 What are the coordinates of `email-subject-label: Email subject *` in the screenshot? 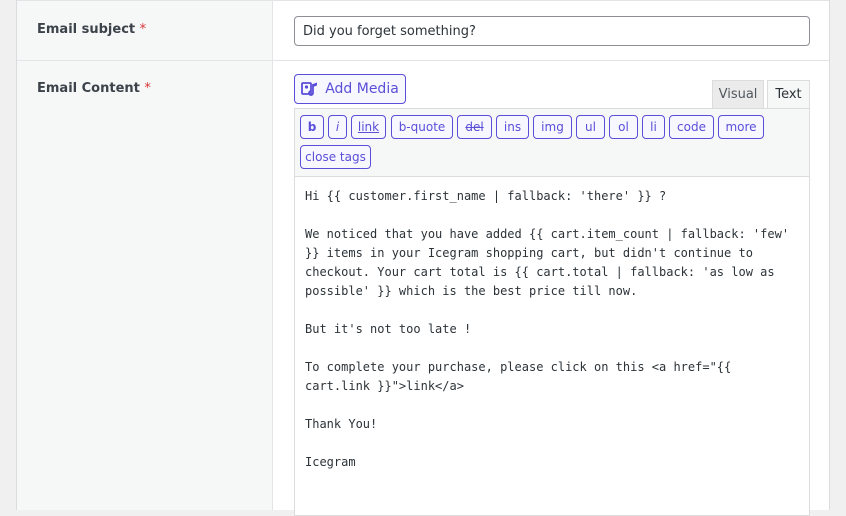 It's located at (91, 29).